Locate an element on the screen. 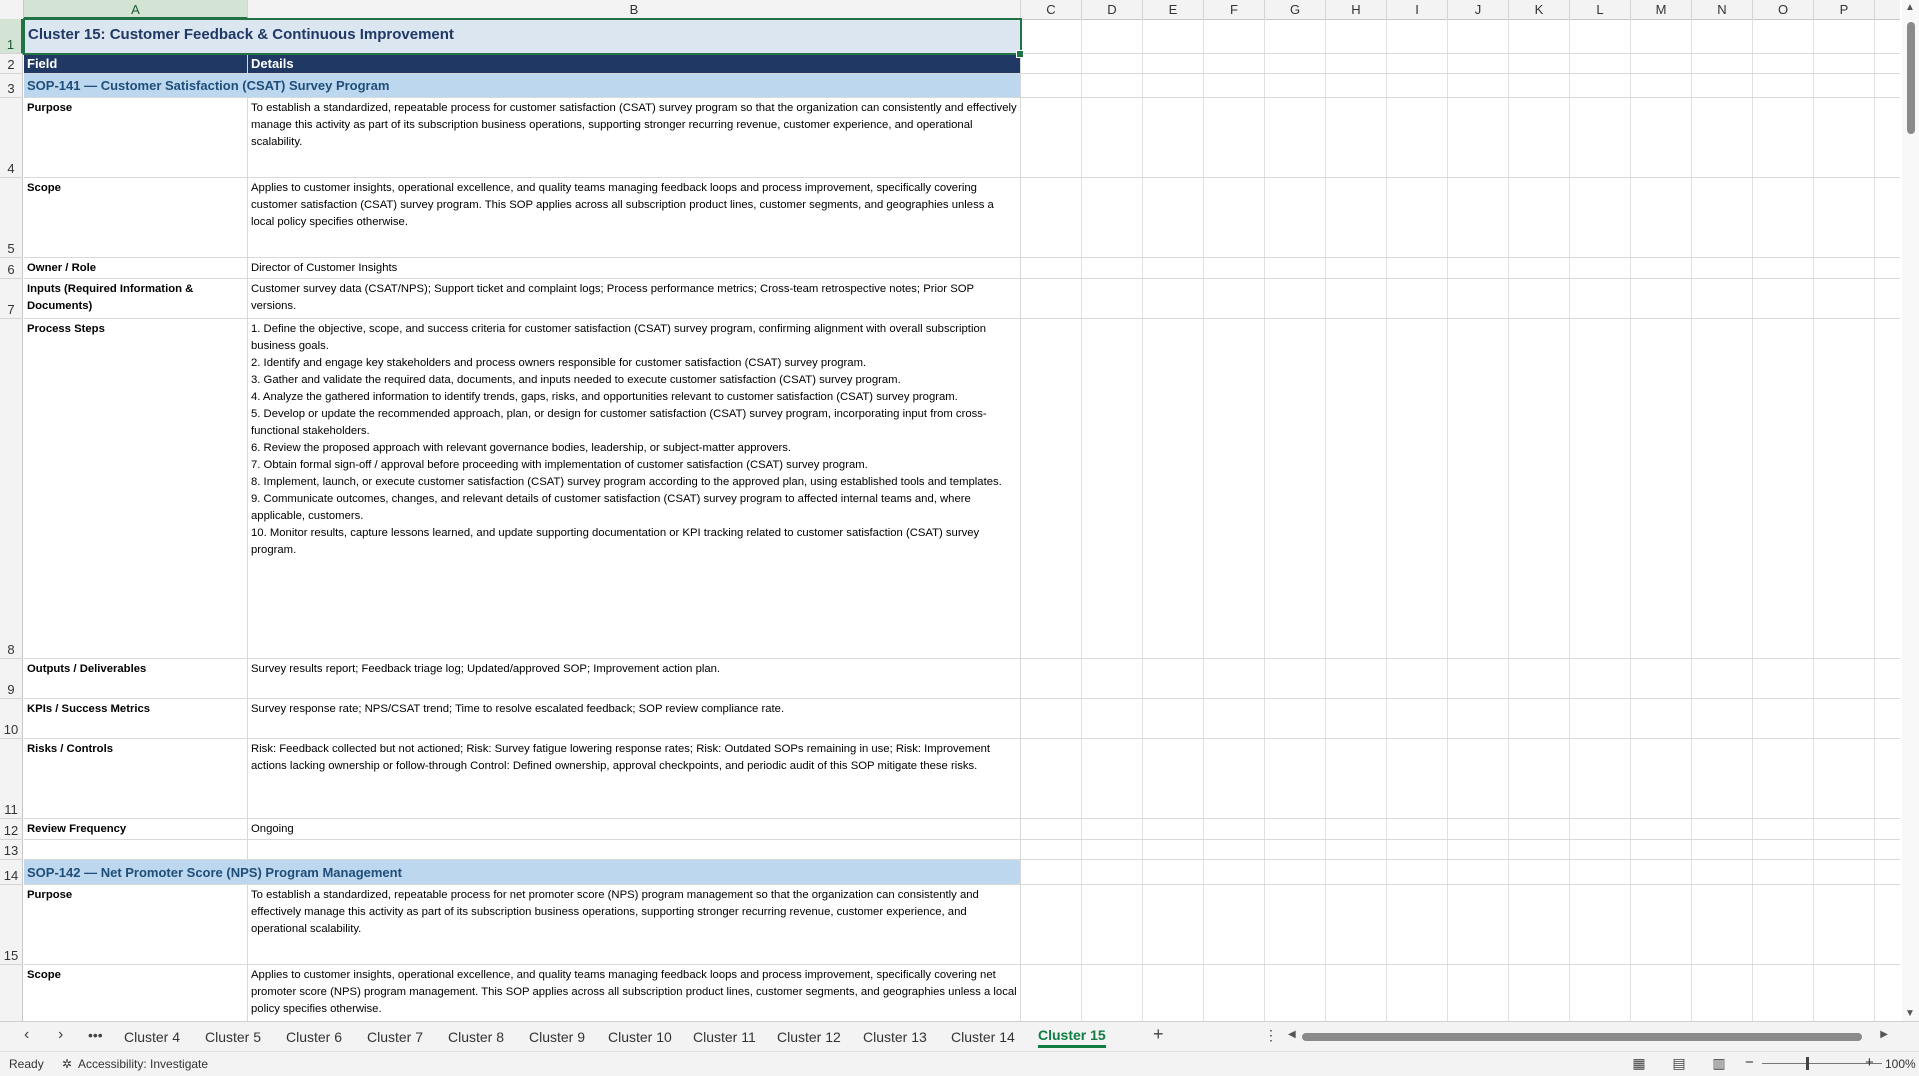  column-header-i: I is located at coordinates (1417, 9).